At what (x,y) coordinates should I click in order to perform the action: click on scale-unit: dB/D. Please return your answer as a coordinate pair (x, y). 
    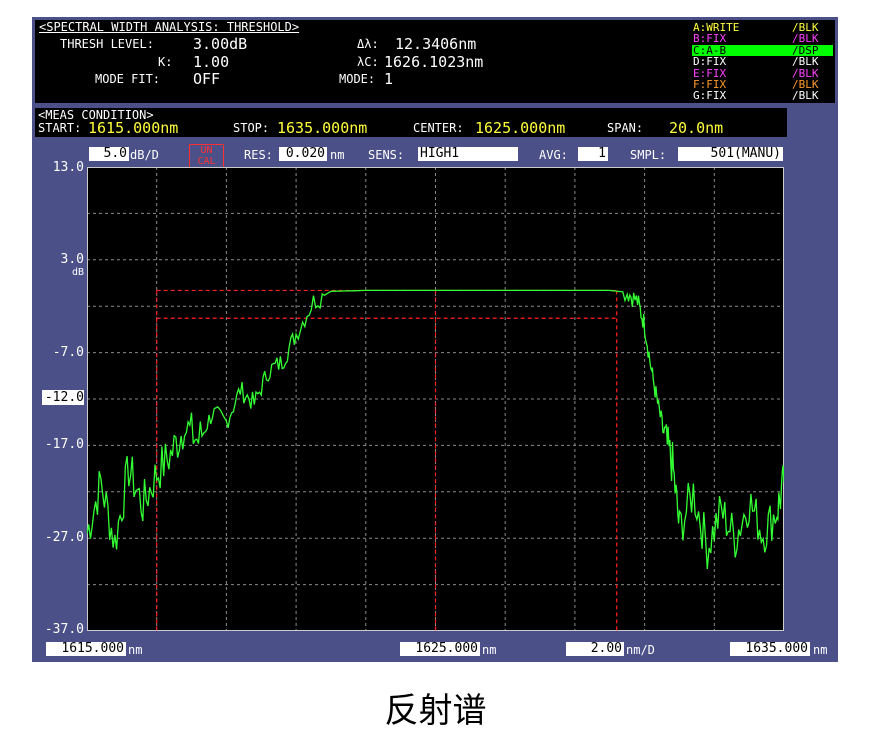
    Looking at the image, I should click on (144, 155).